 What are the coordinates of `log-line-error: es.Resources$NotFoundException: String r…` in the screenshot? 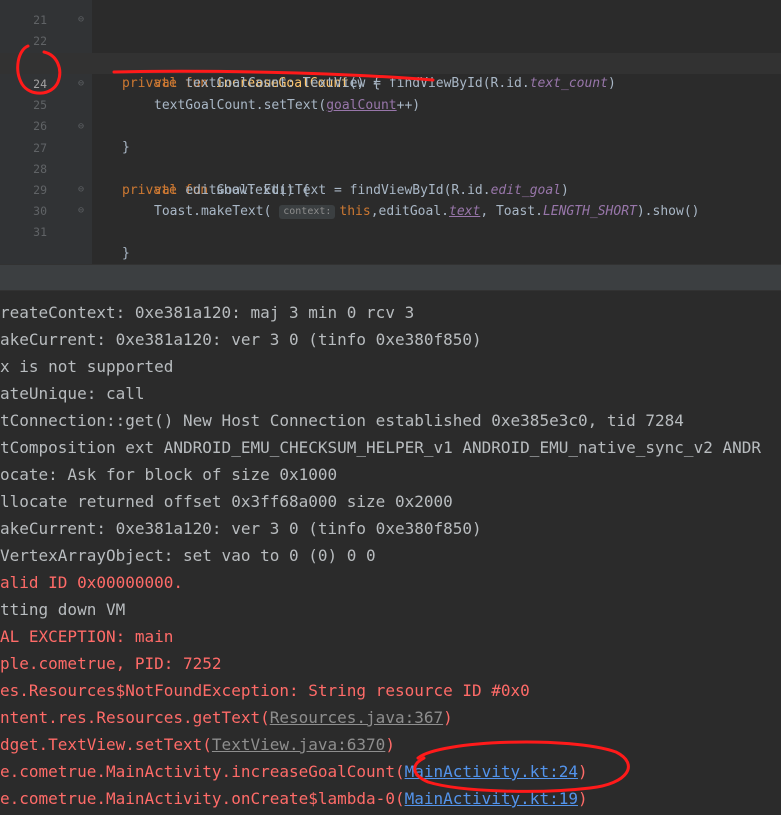 It's located at (265, 690).